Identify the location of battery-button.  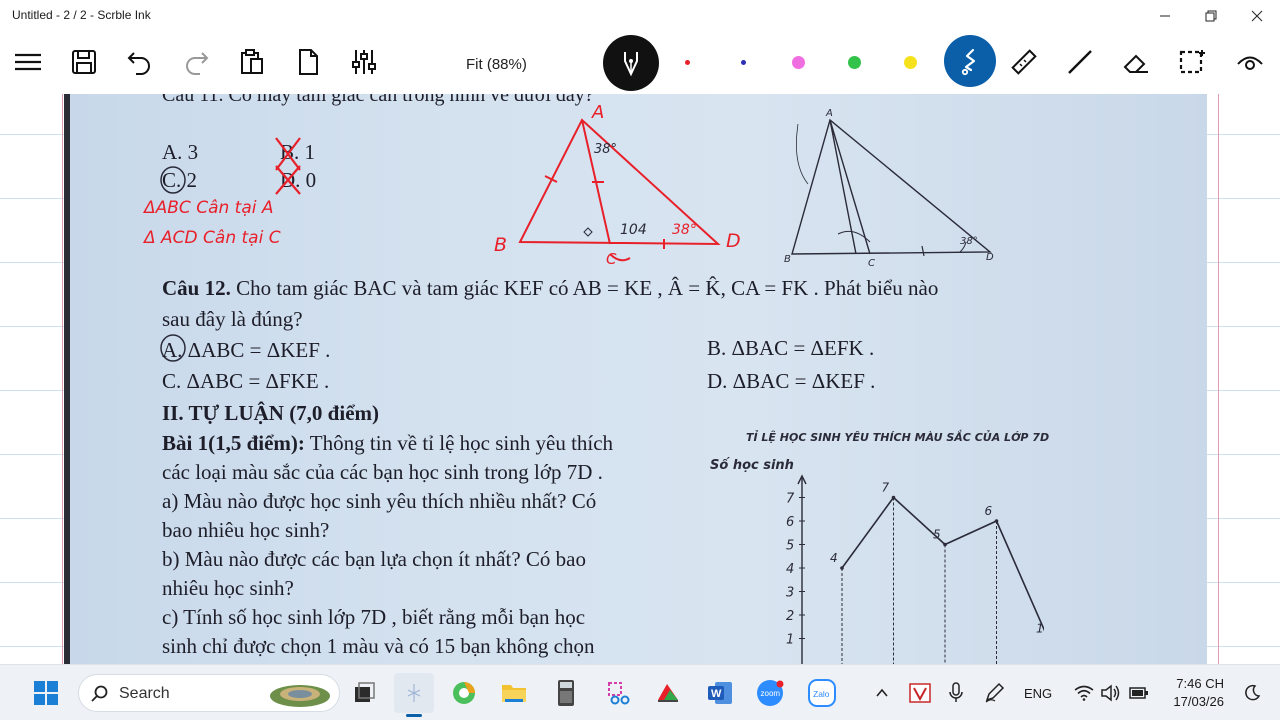
(1138, 693).